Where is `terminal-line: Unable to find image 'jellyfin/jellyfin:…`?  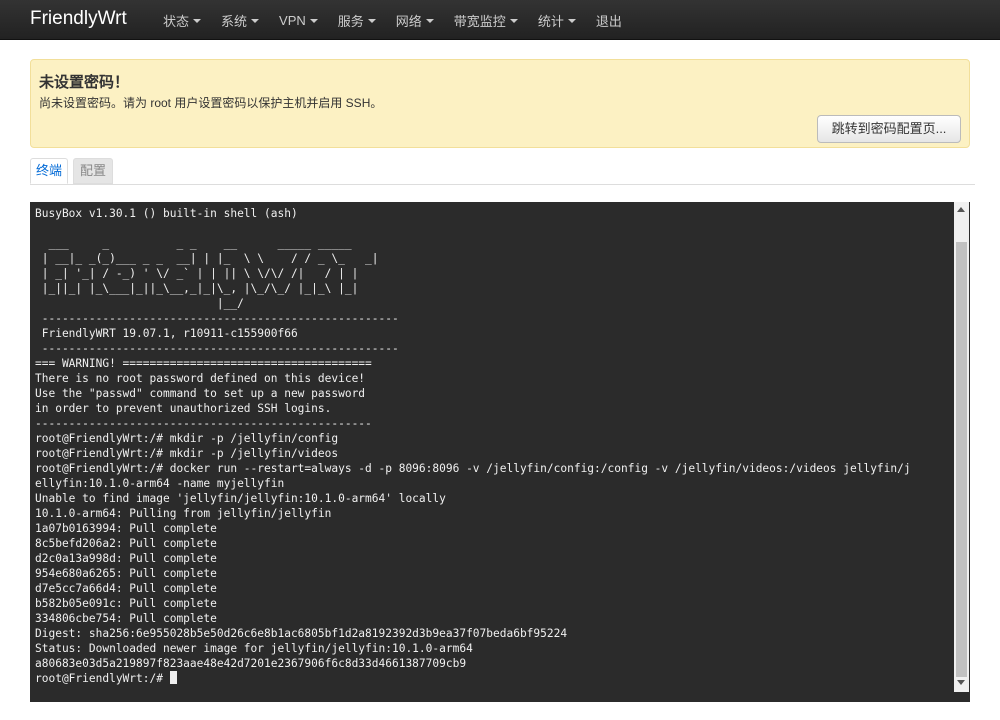
terminal-line: Unable to find image 'jellyfin/jellyfin:… is located at coordinates (240, 498).